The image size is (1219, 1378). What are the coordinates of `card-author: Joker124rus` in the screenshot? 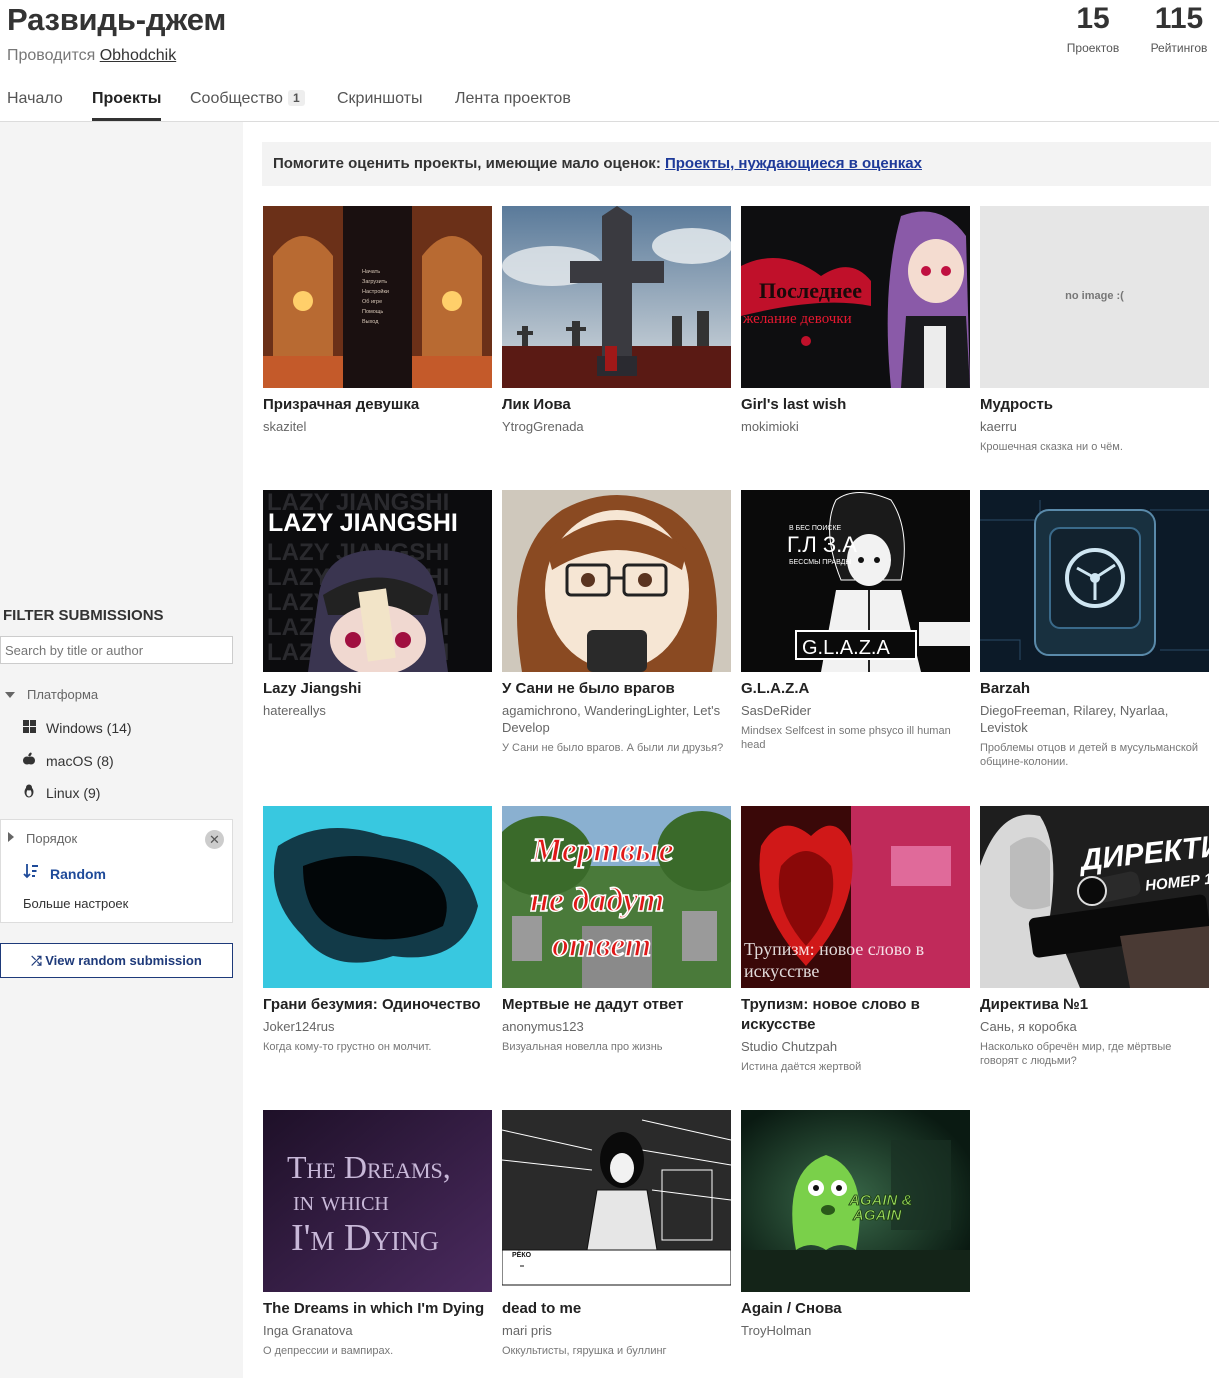 It's located at (377, 1026).